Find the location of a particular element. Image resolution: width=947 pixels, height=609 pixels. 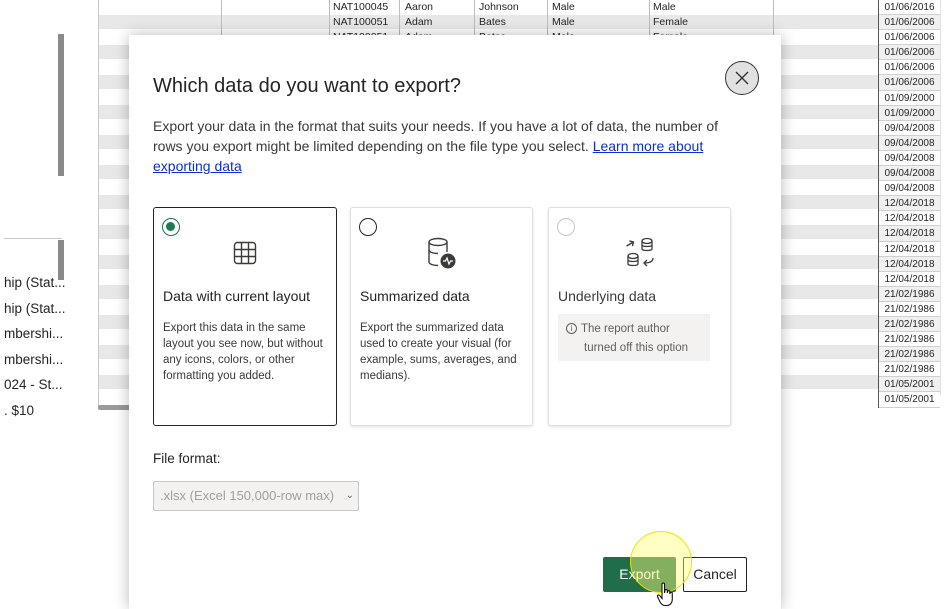

cancel-button: Cancel is located at coordinates (715, 574).